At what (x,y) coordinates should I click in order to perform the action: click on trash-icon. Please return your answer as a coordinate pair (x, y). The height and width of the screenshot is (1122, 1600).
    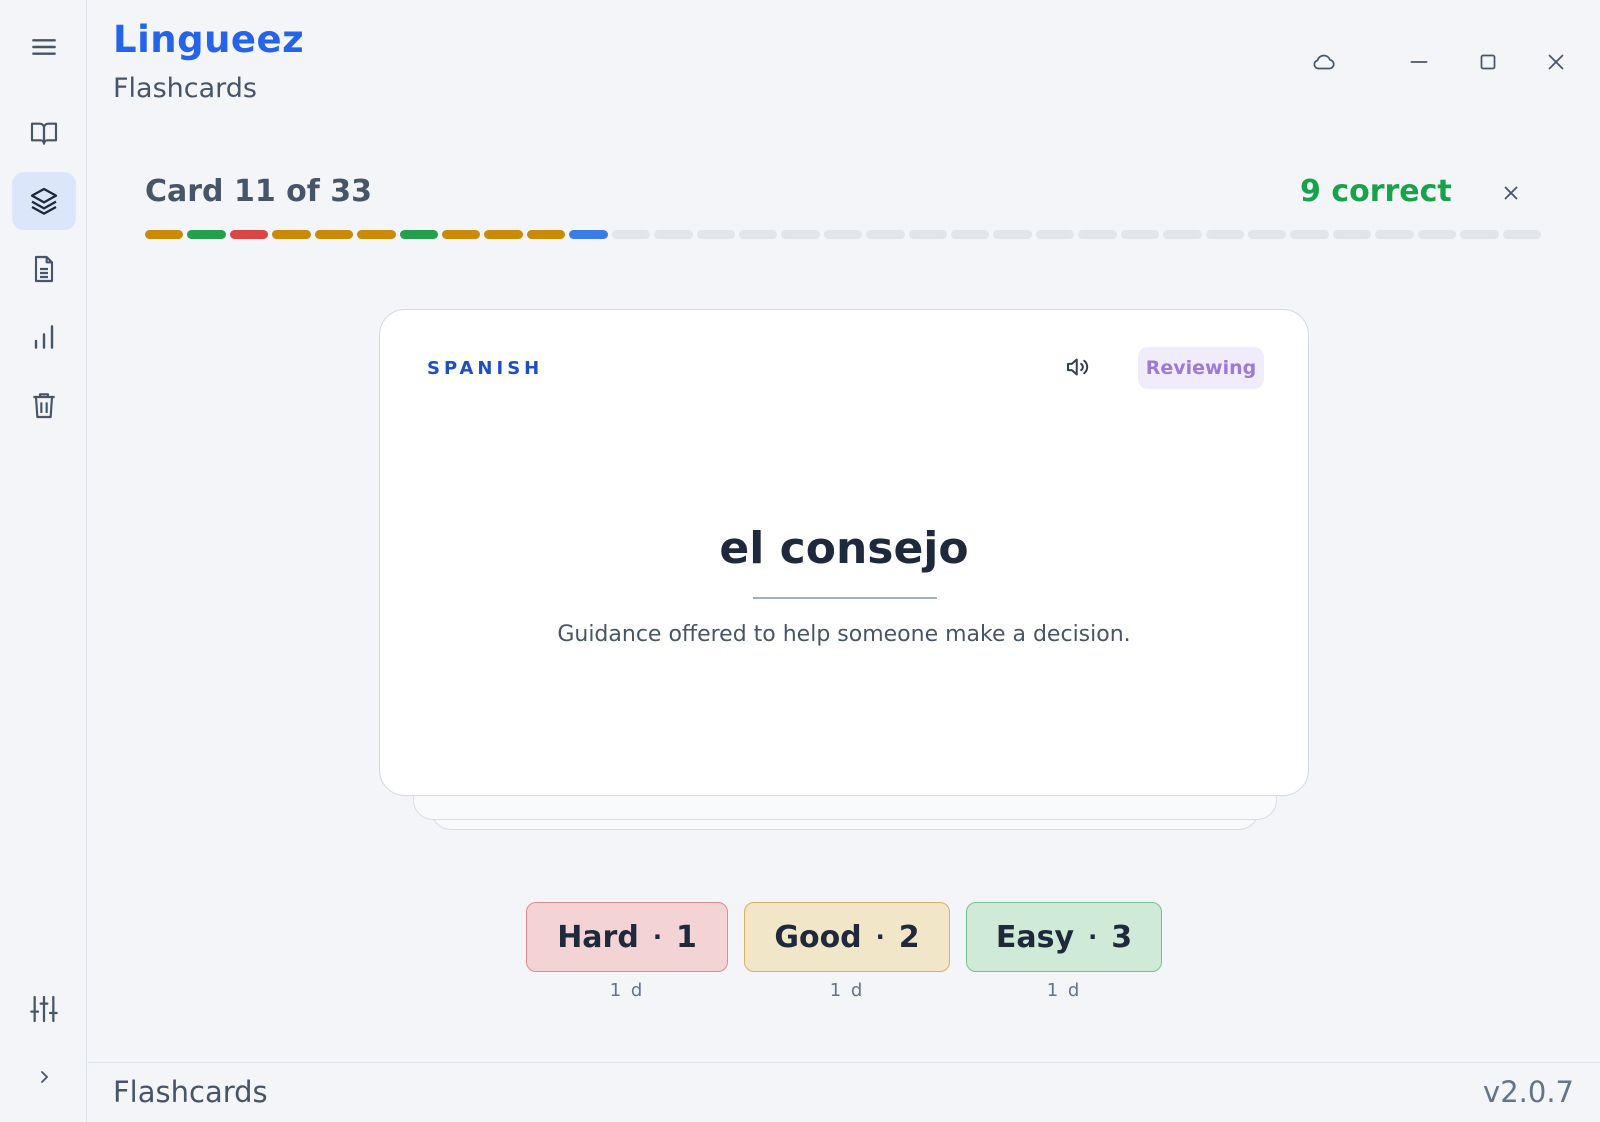
    Looking at the image, I should click on (44, 406).